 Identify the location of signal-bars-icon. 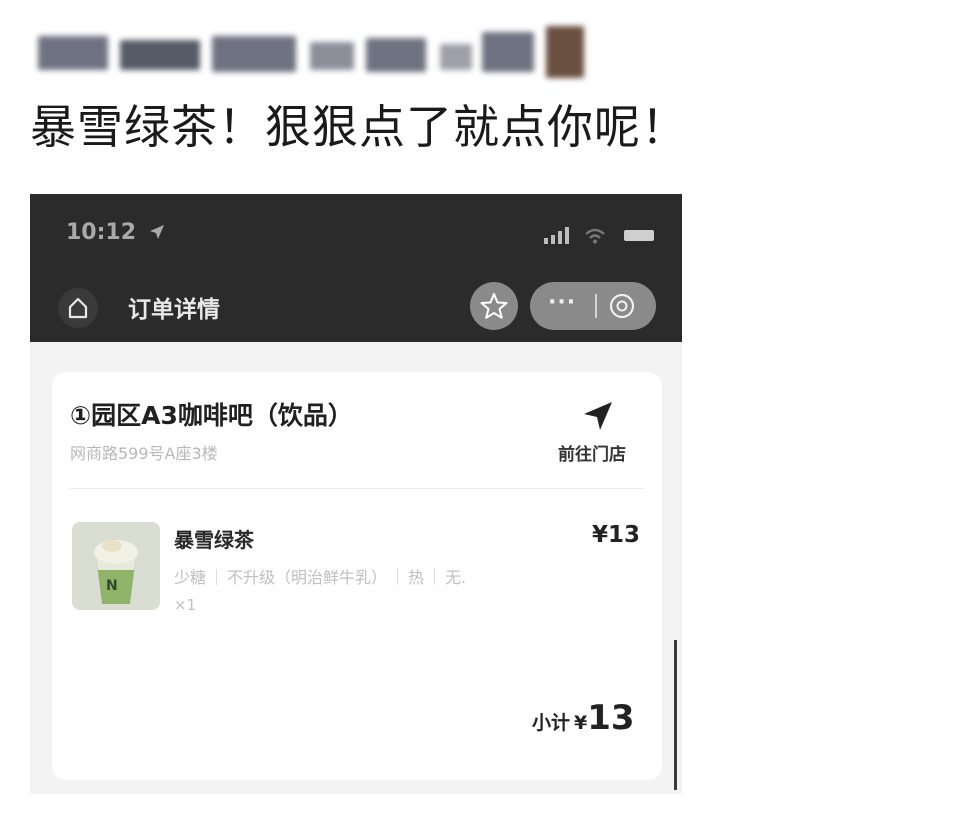
(559, 235).